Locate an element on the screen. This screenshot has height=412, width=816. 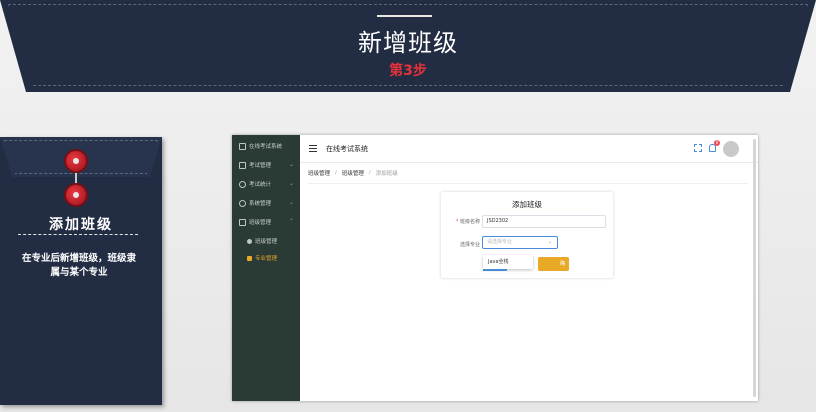
envelope-card: 添加班级 在专业后新增班级，班级隶属与某个专业 is located at coordinates (81, 271).